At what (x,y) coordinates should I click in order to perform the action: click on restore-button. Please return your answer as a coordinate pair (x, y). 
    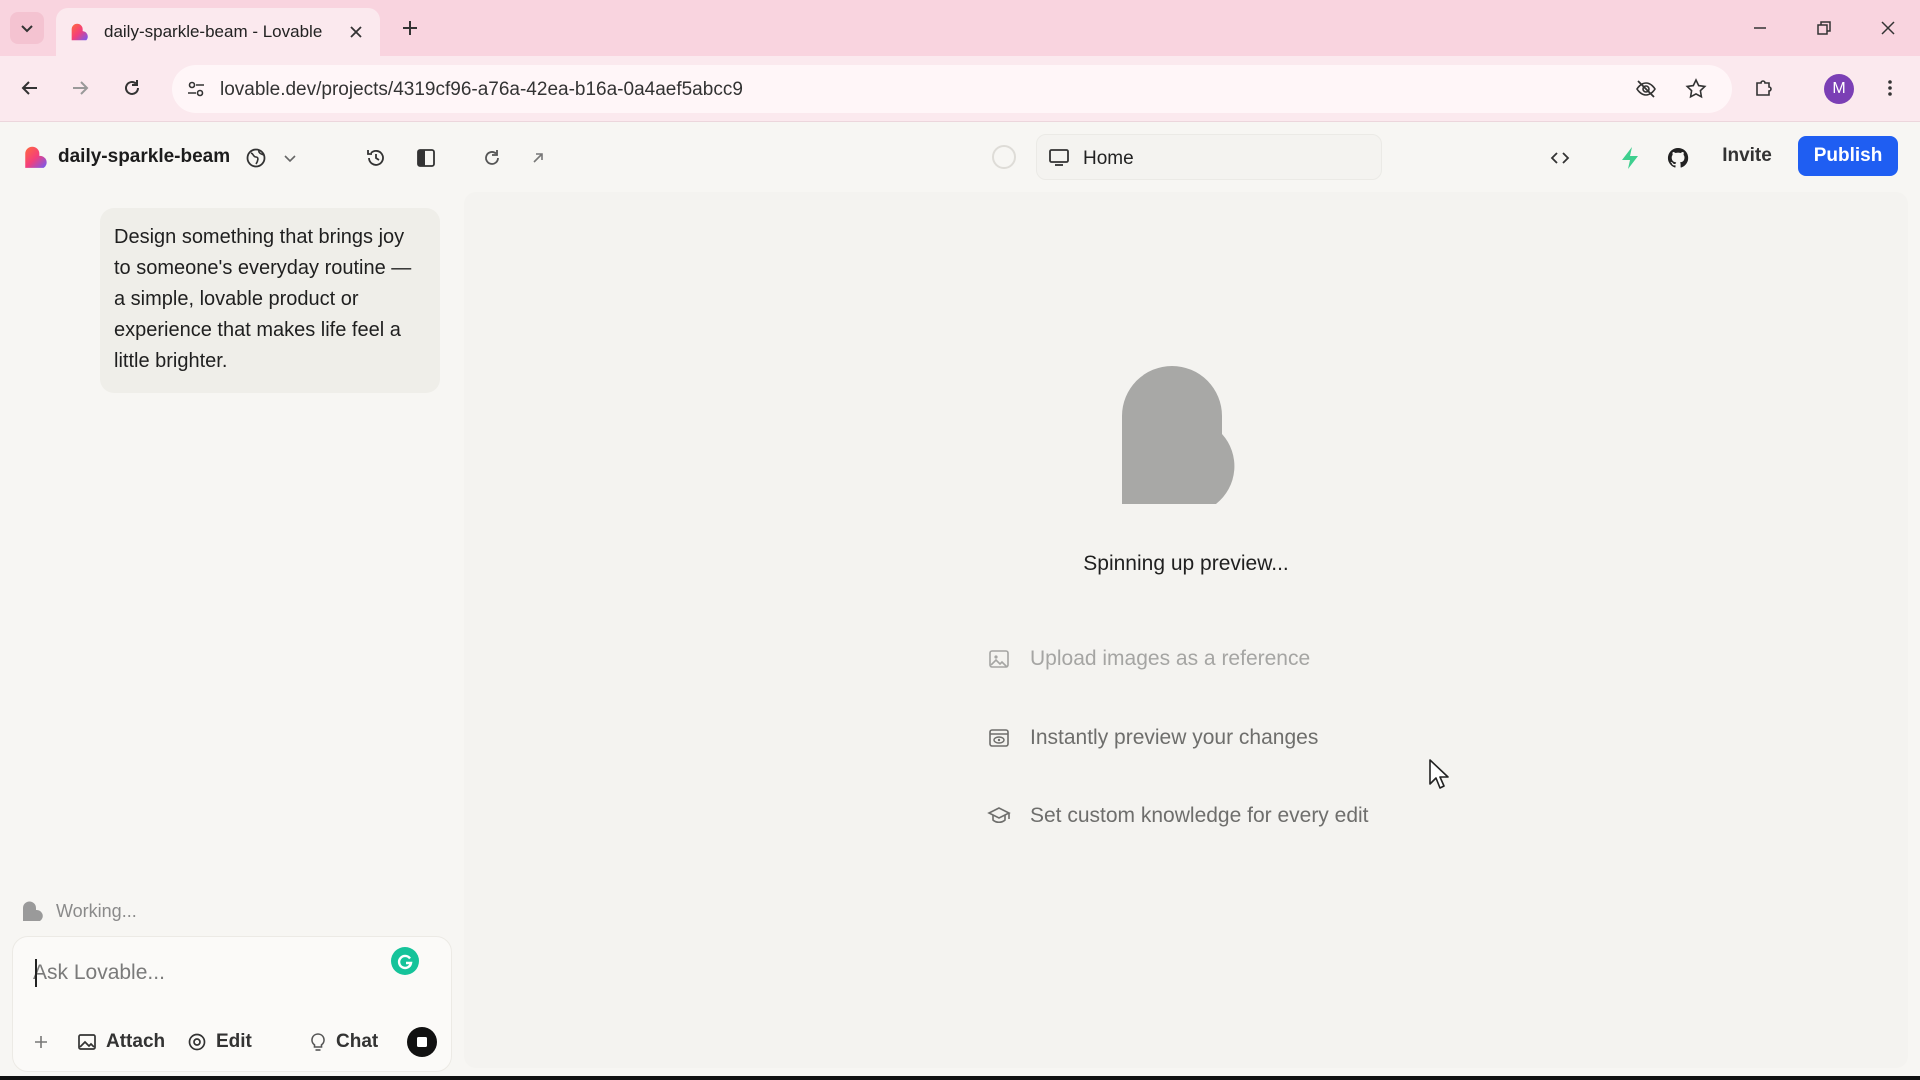
    Looking at the image, I should click on (1824, 28).